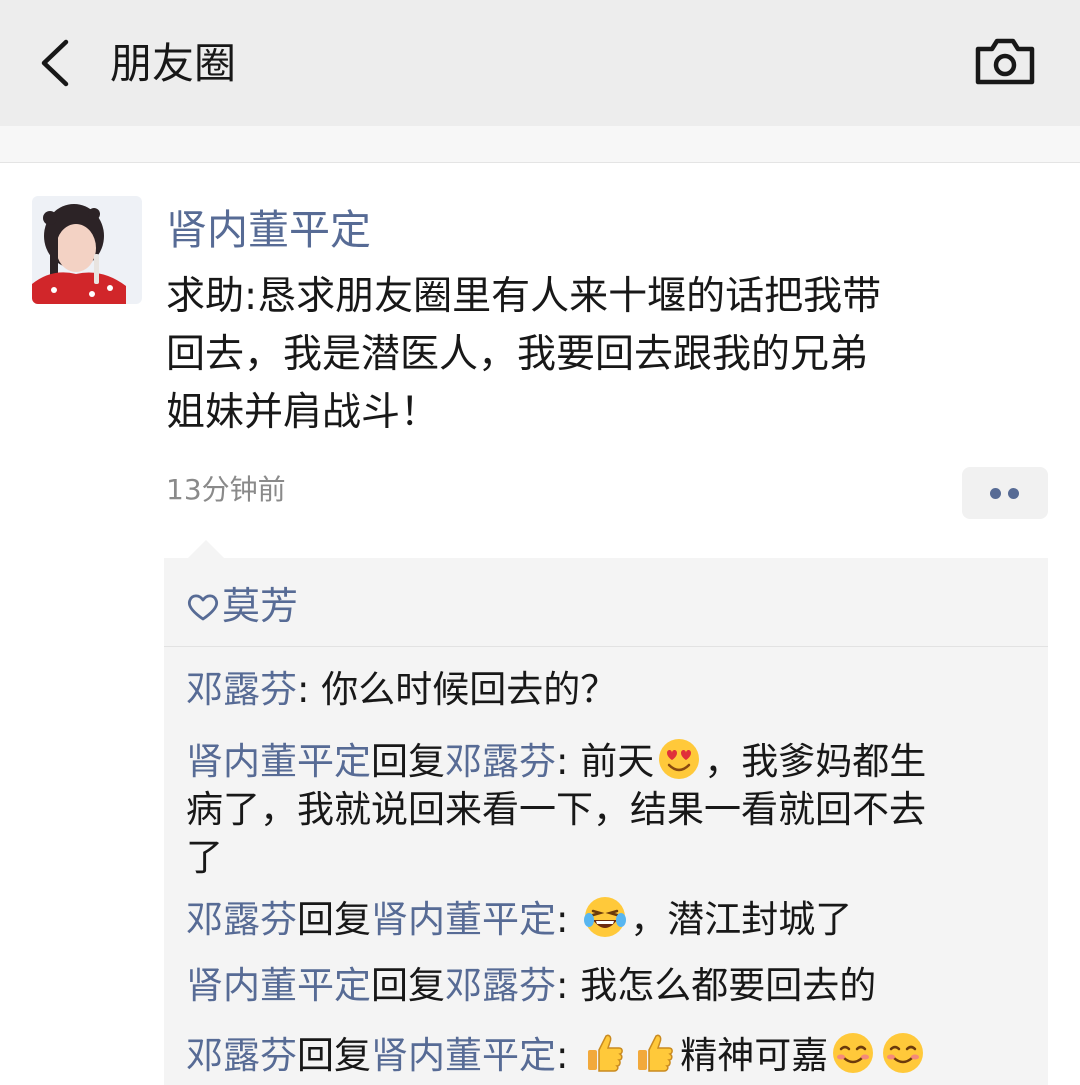  I want to click on author-avatar, so click(87, 250).